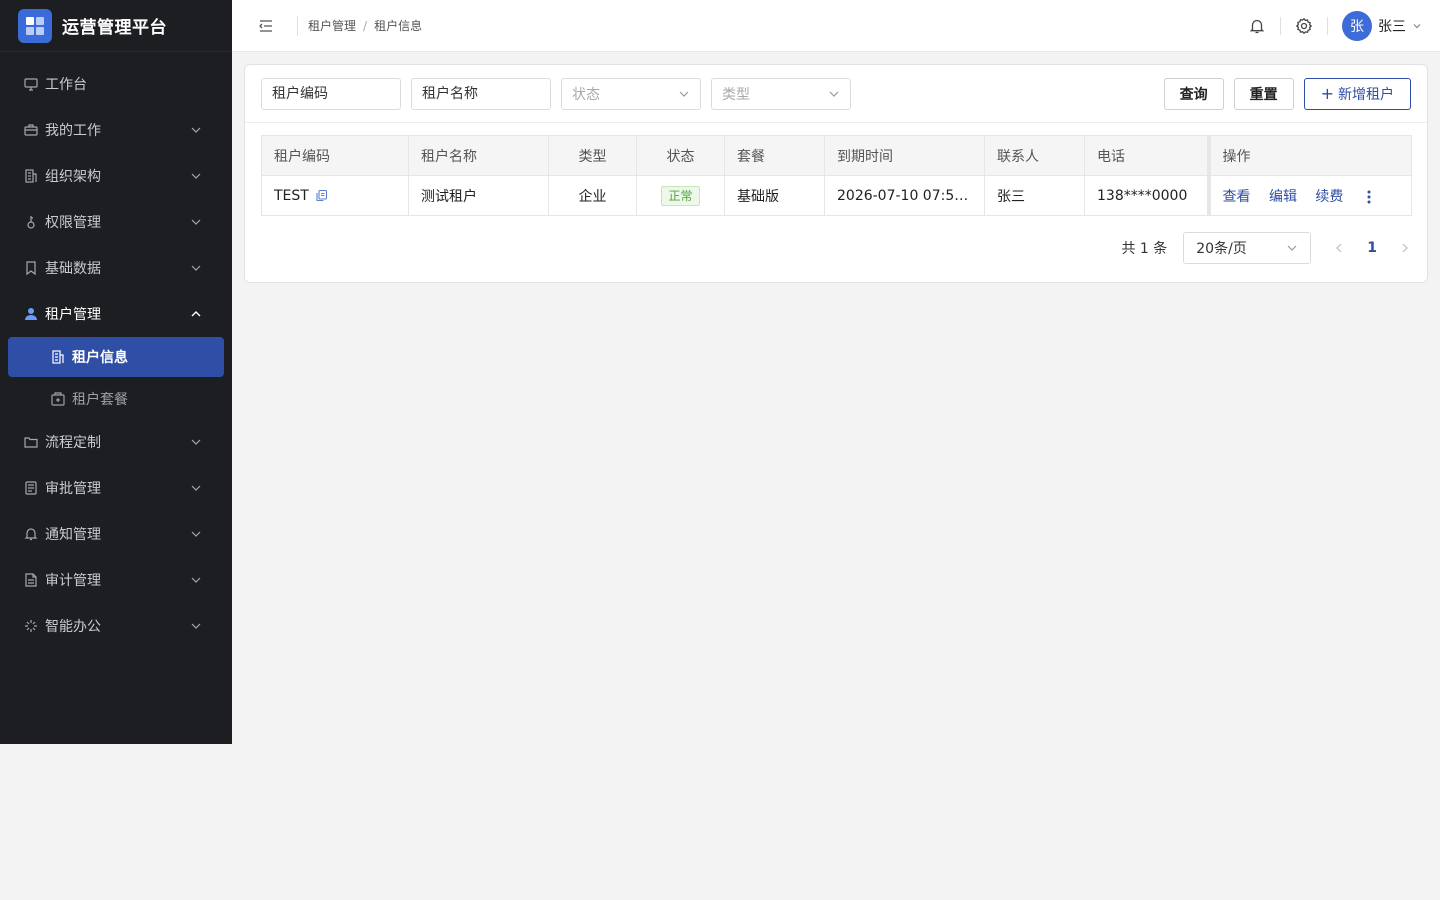 This screenshot has height=900, width=1440. I want to click on breadcrumb-item: 租户管理, so click(332, 25).